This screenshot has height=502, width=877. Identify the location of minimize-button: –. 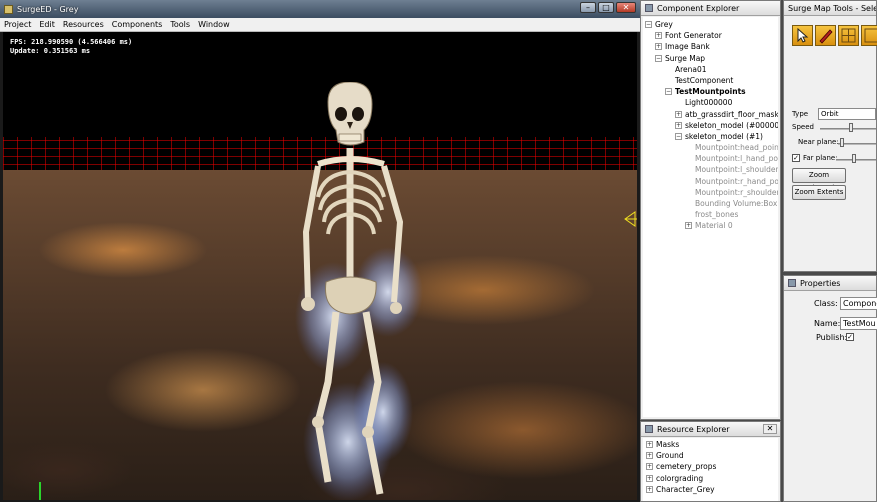
(588, 7).